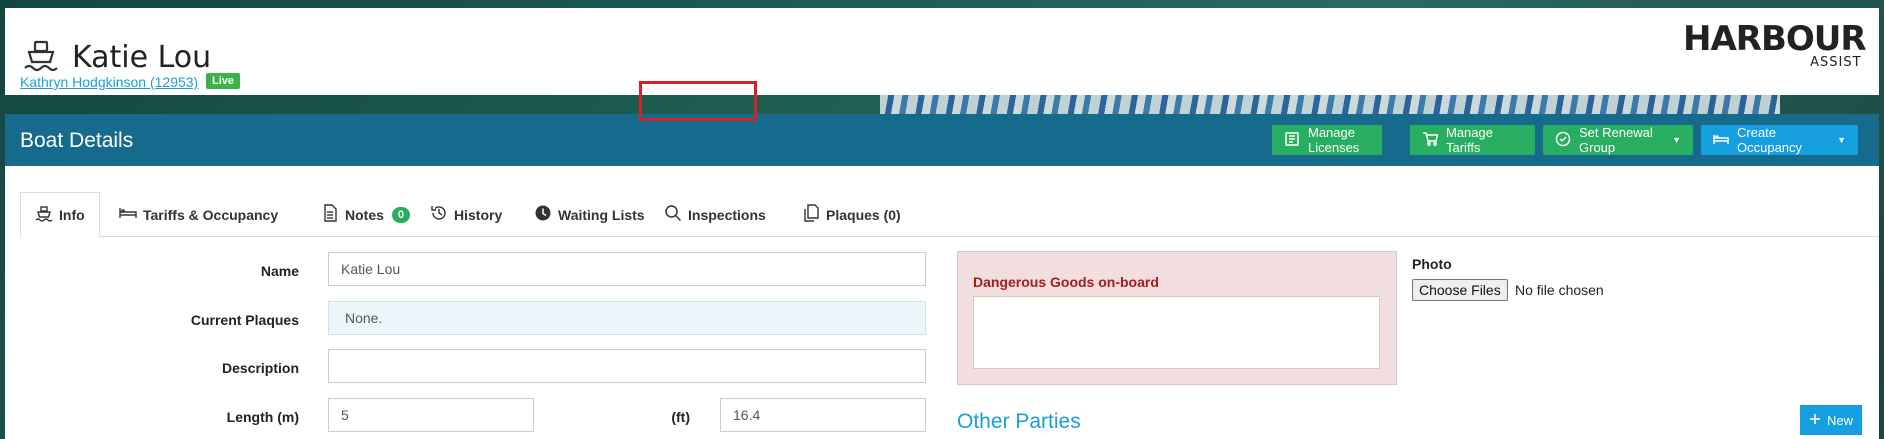 Image resolution: width=1884 pixels, height=439 pixels. What do you see at coordinates (109, 82) in the screenshot?
I see `owner-link: Kathryn Hodgkinson (12953)` at bounding box center [109, 82].